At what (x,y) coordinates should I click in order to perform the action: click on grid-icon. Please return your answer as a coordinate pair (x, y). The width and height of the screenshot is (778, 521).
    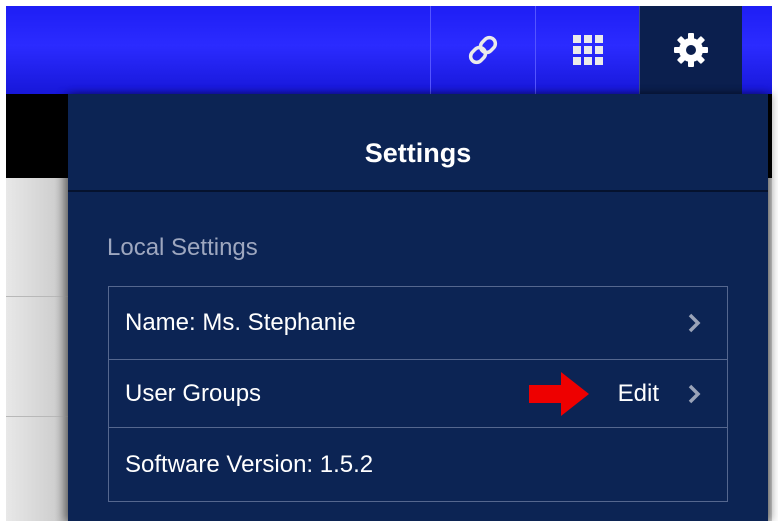
    Looking at the image, I should click on (587, 50).